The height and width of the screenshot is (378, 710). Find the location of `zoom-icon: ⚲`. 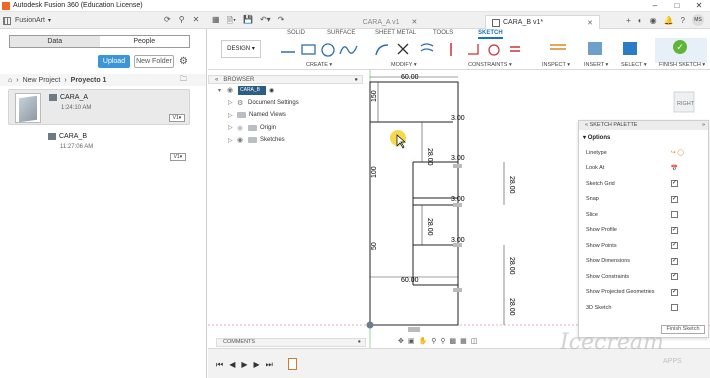

zoom-icon: ⚲ is located at coordinates (433, 341).